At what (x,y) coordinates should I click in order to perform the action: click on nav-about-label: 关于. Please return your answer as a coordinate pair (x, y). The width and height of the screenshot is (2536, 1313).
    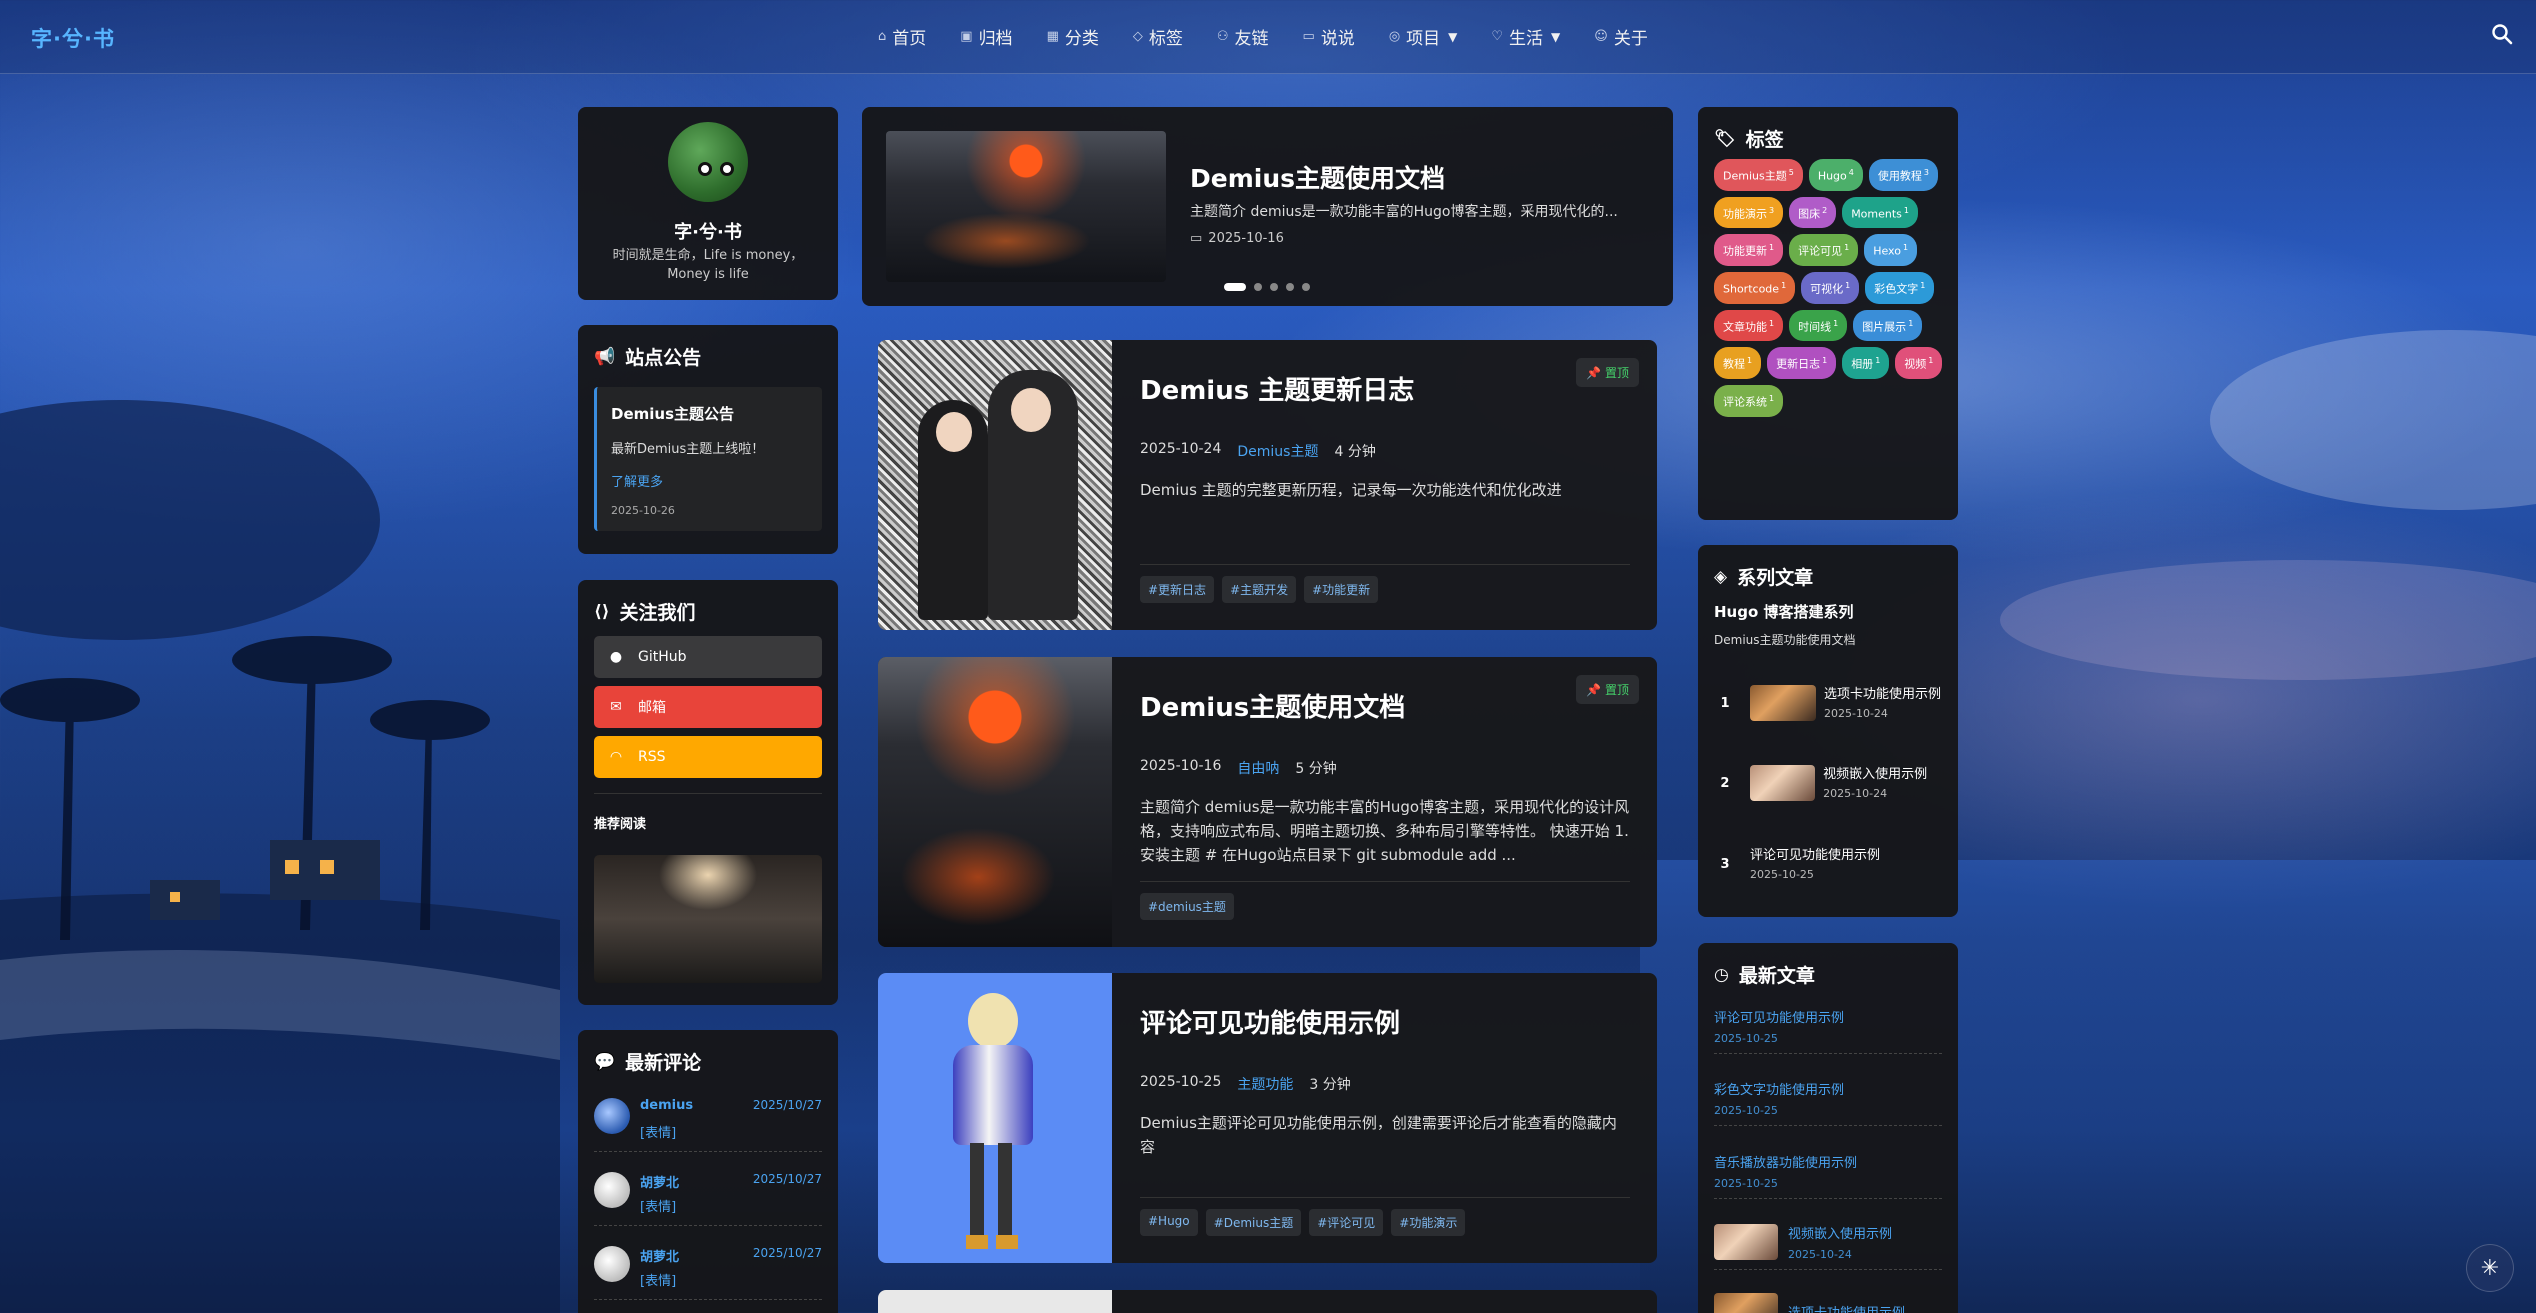
    Looking at the image, I should click on (1630, 39).